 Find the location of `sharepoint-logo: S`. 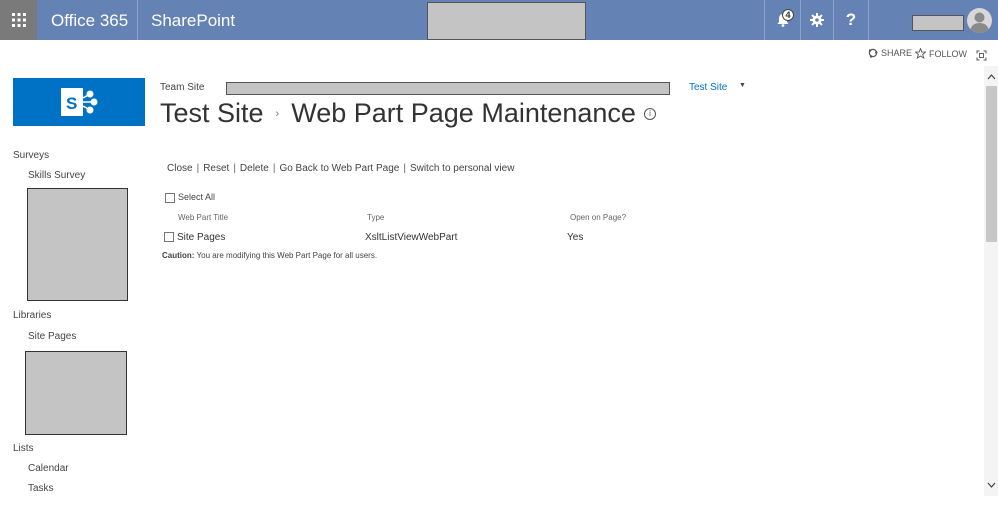

sharepoint-logo: S is located at coordinates (79, 102).